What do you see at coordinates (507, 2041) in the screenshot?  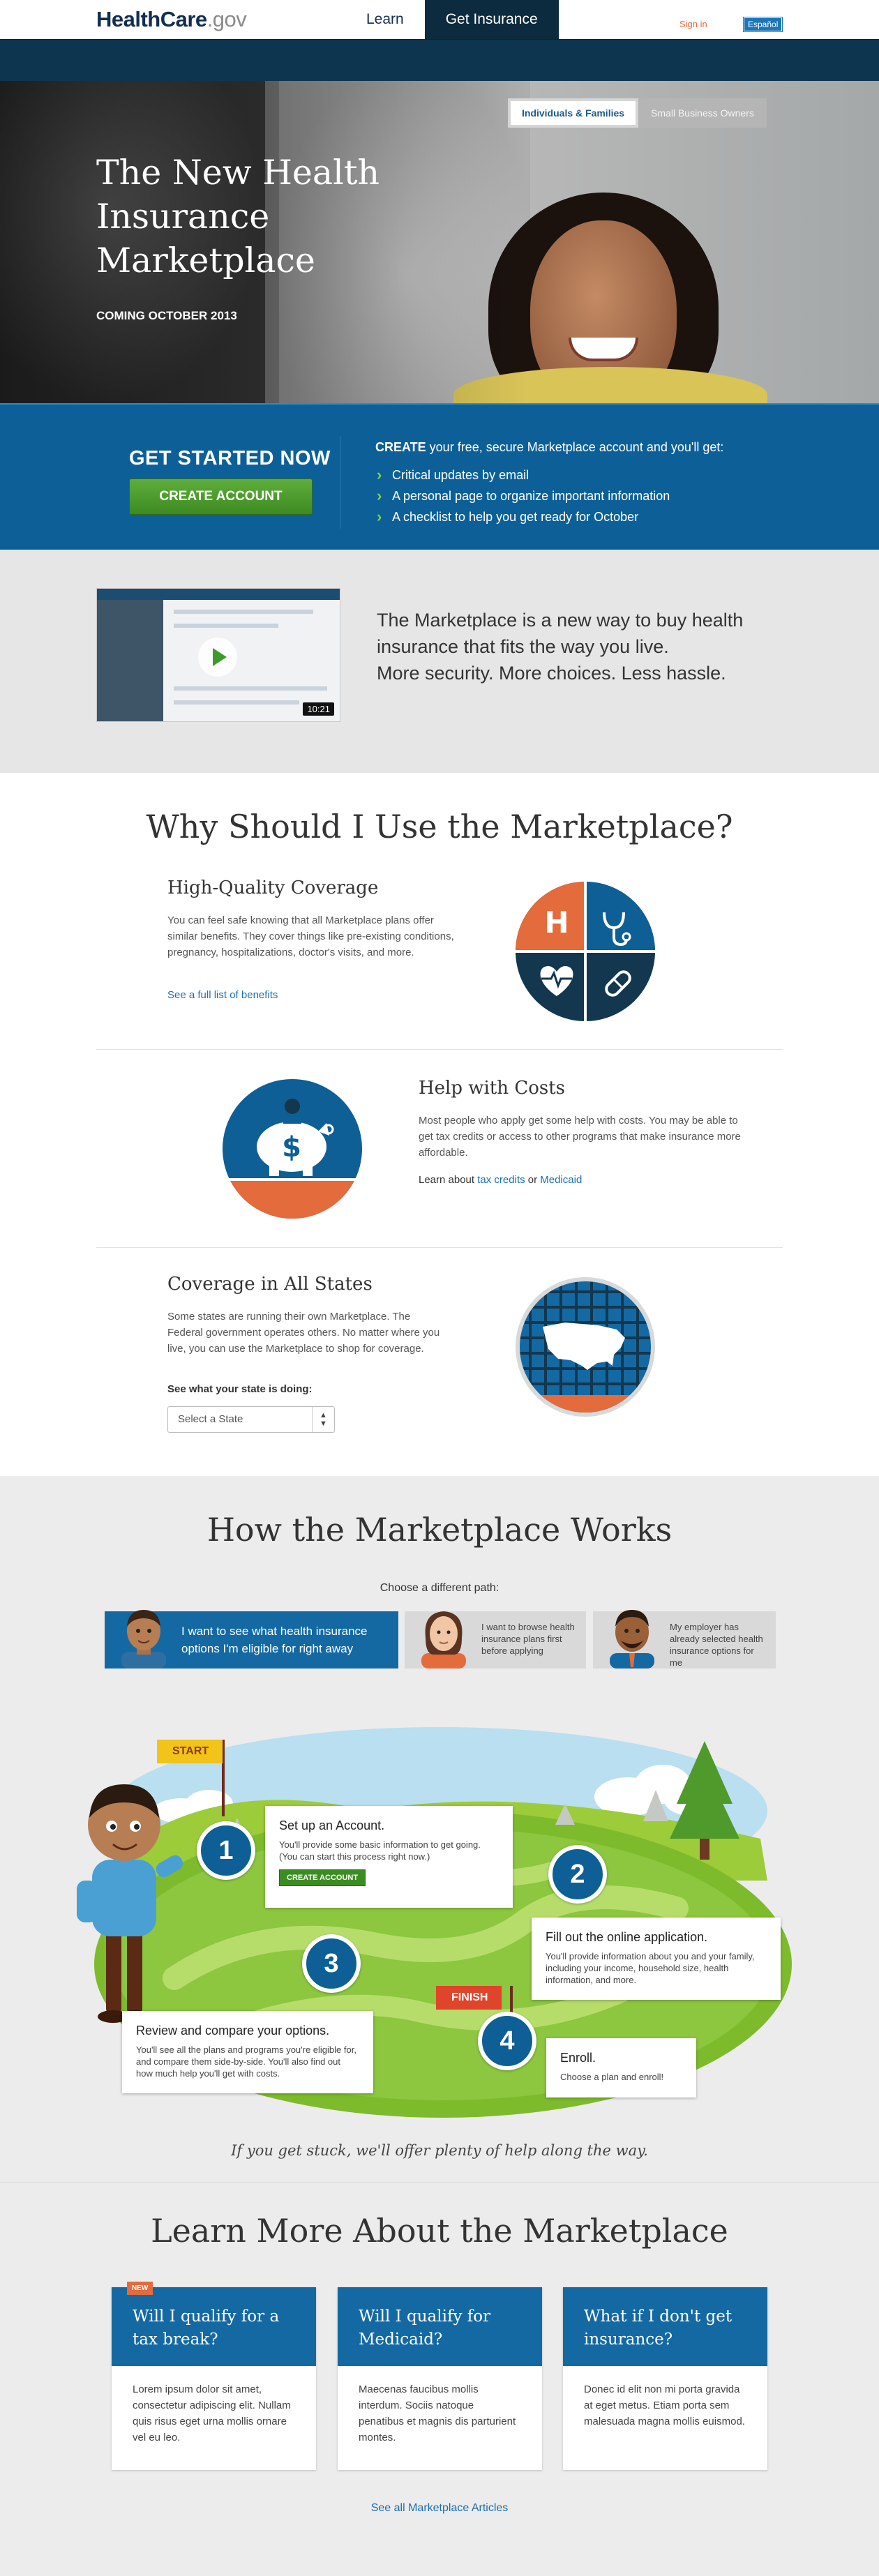 I see `step-number-4: 4` at bounding box center [507, 2041].